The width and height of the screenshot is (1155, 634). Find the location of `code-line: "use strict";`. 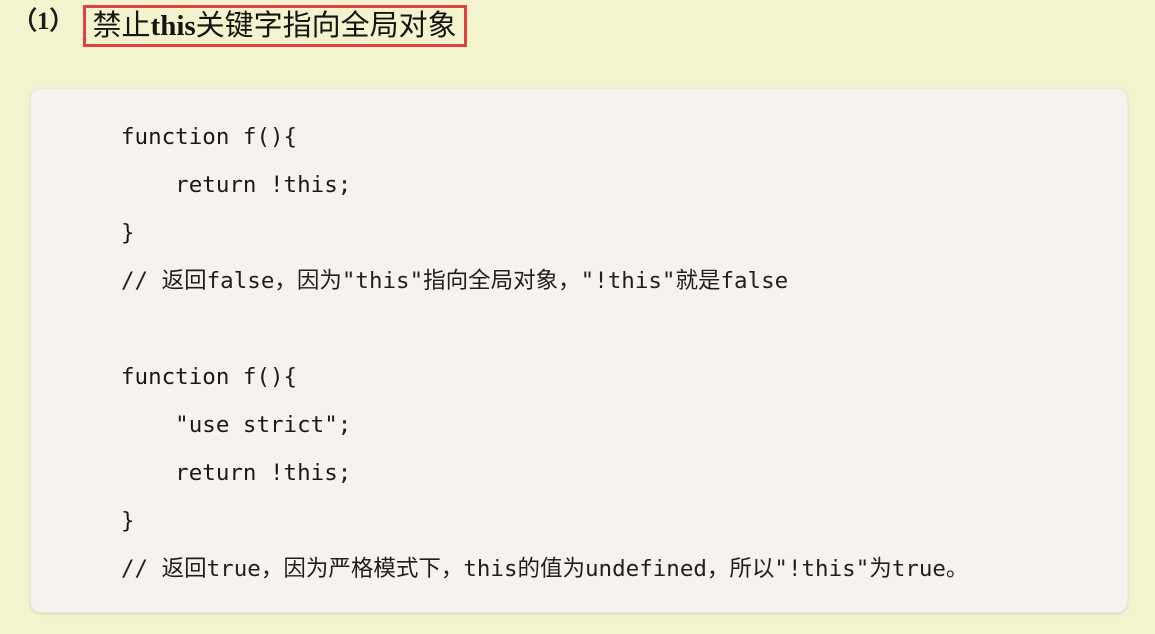

code-line: "use strict"; is located at coordinates (236, 425).